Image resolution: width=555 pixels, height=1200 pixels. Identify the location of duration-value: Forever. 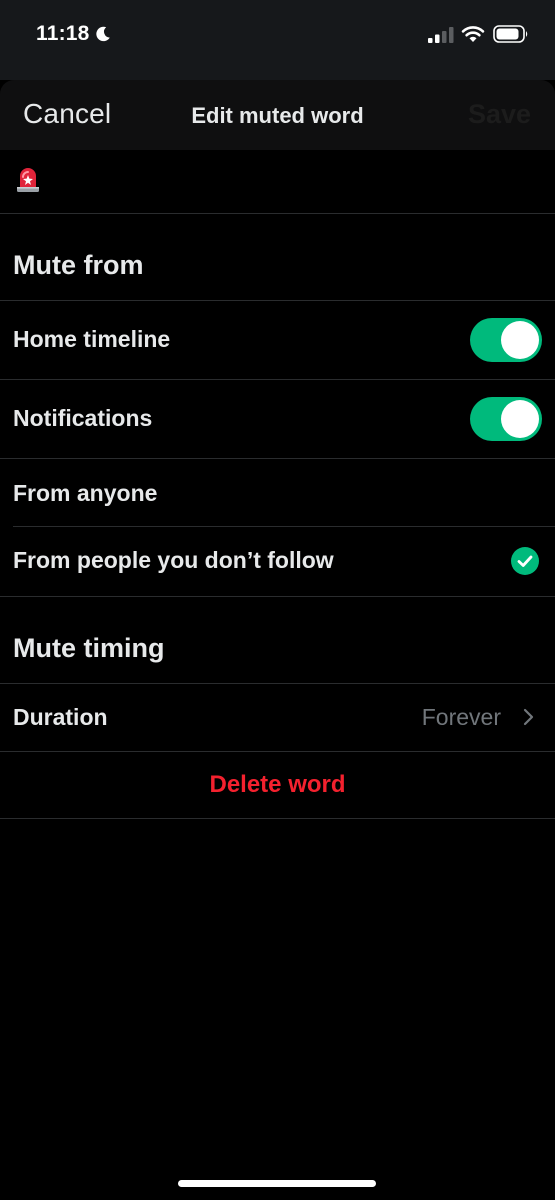
(461, 717).